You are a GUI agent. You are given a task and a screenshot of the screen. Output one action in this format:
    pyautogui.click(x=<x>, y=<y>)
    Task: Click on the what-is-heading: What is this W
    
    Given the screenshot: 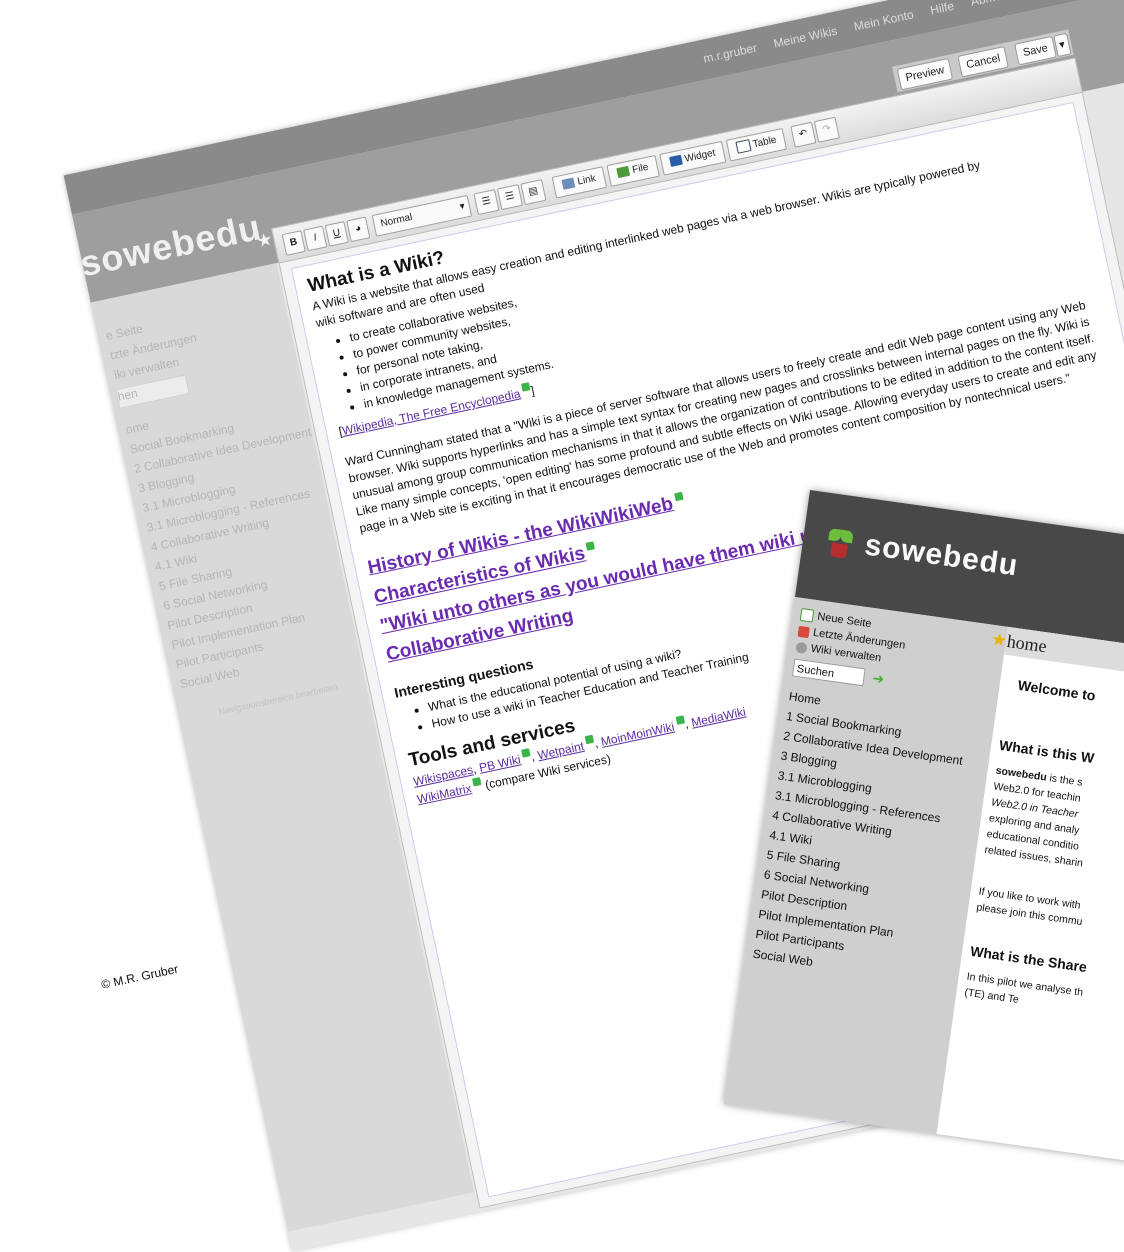 What is the action you would take?
    pyautogui.click(x=1047, y=751)
    